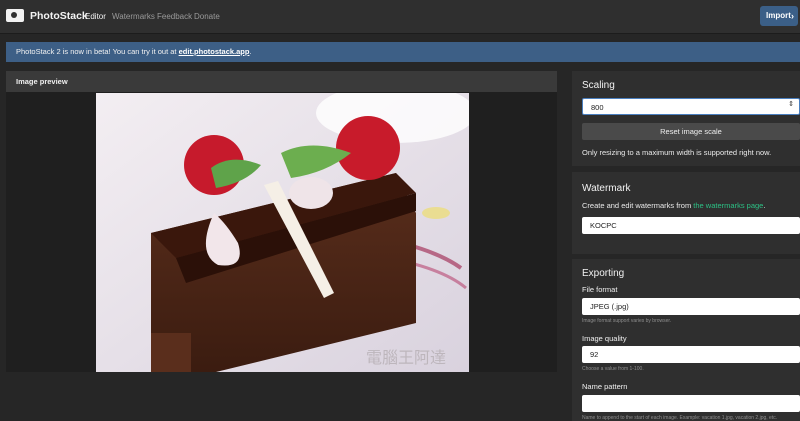 The image size is (800, 421). I want to click on file-format-label: File format, so click(600, 289).